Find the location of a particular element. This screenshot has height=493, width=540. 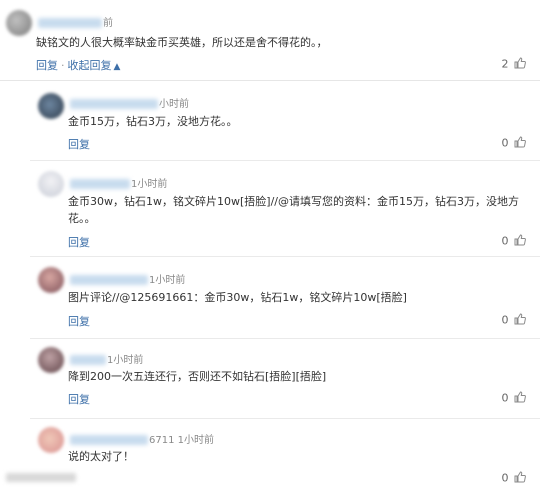

reply-time: 小时前 is located at coordinates (174, 104).